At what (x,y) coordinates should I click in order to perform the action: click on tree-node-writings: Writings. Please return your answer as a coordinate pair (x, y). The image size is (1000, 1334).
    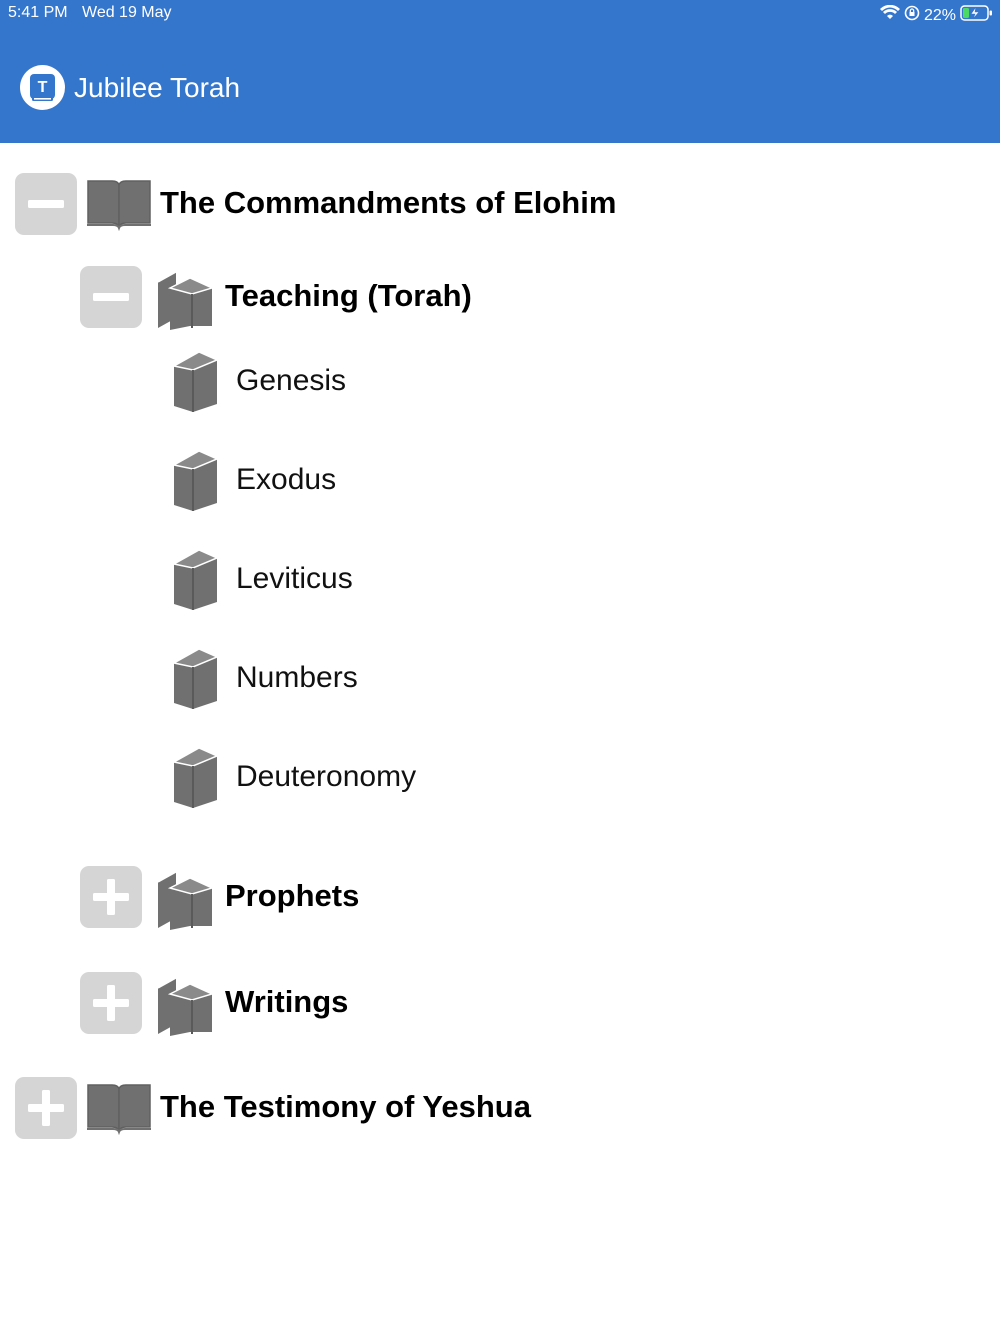
    Looking at the image, I should click on (500, 1002).